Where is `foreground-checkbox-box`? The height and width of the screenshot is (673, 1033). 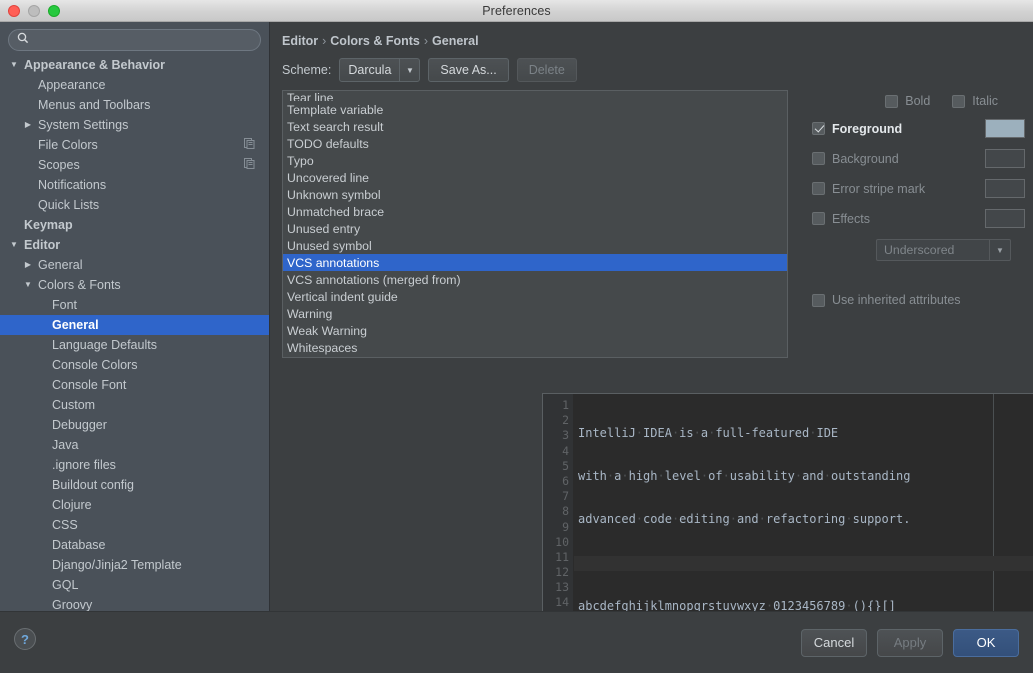 foreground-checkbox-box is located at coordinates (818, 128).